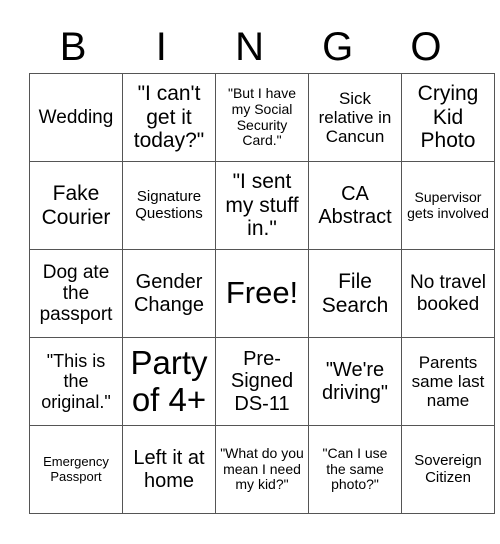 Image resolution: width=500 pixels, height=544 pixels. I want to click on bingo-cell: "We're driving", so click(355, 381).